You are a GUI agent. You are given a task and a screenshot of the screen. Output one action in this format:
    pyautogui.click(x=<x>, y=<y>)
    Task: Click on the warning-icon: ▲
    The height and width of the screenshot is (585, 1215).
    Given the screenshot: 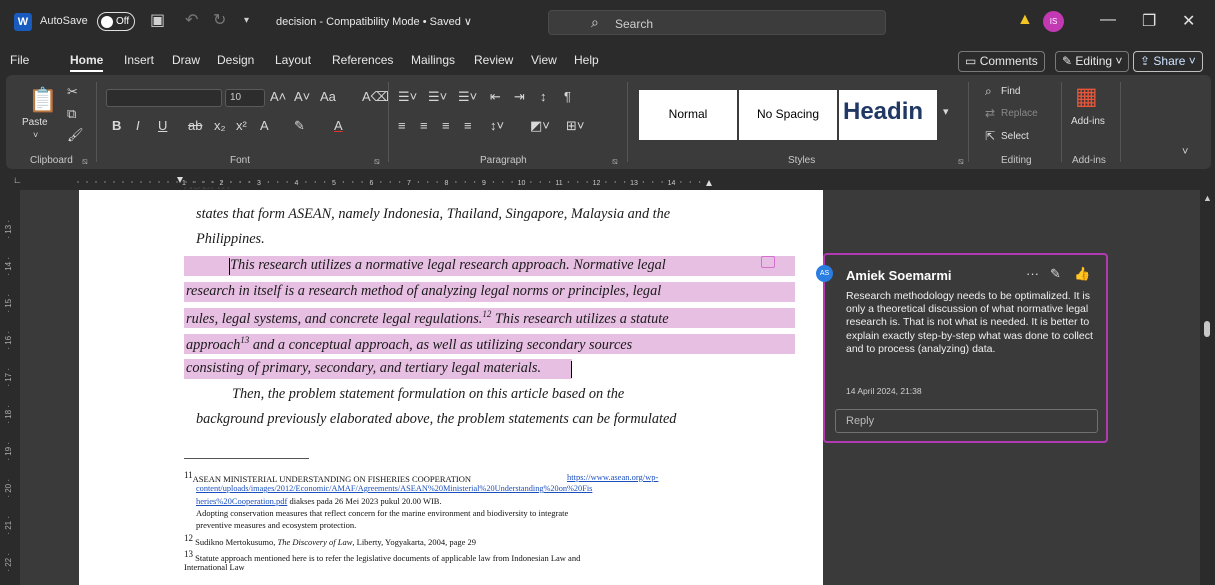 What is the action you would take?
    pyautogui.click(x=1025, y=20)
    